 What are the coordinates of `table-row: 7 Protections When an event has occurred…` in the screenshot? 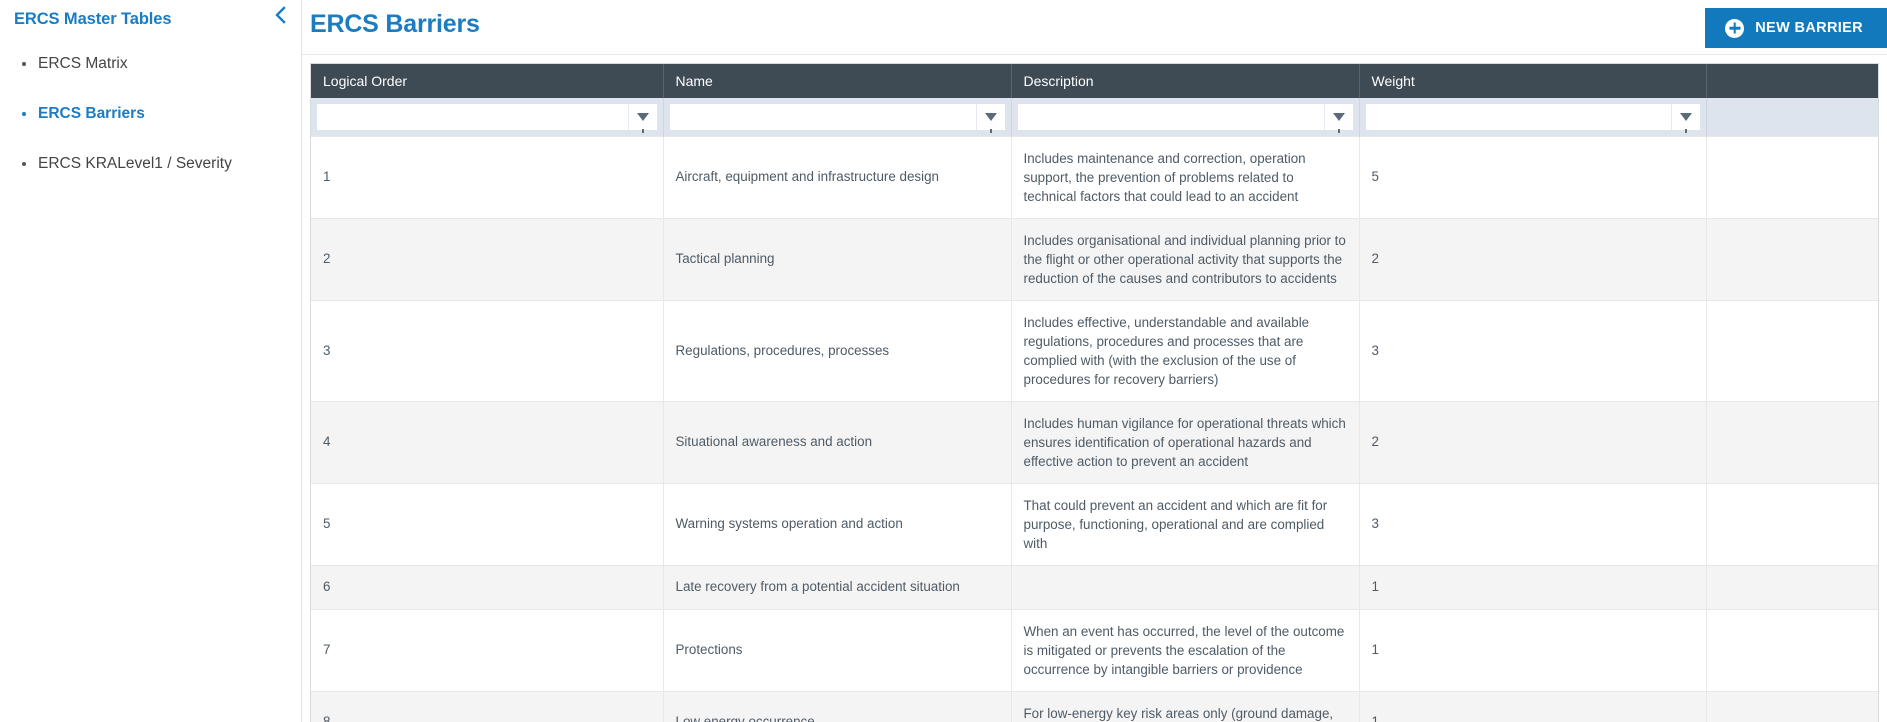 It's located at (1094, 649).